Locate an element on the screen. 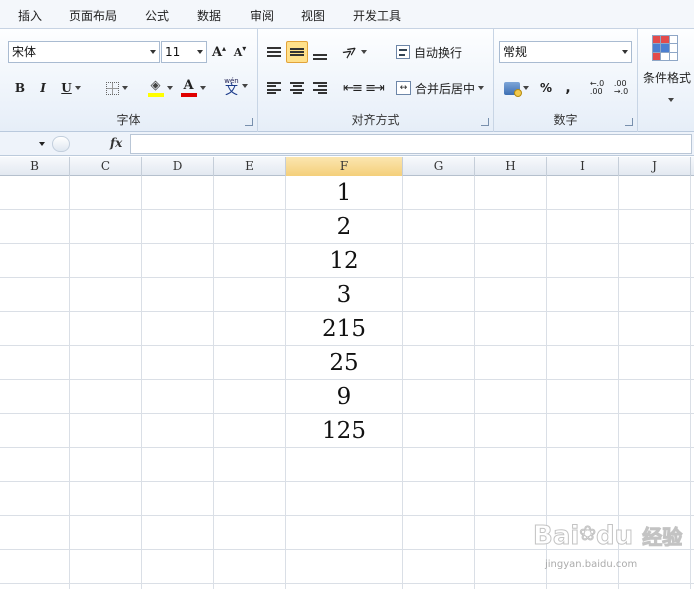 Image resolution: width=694 pixels, height=589 pixels. align-center-icon is located at coordinates (297, 88).